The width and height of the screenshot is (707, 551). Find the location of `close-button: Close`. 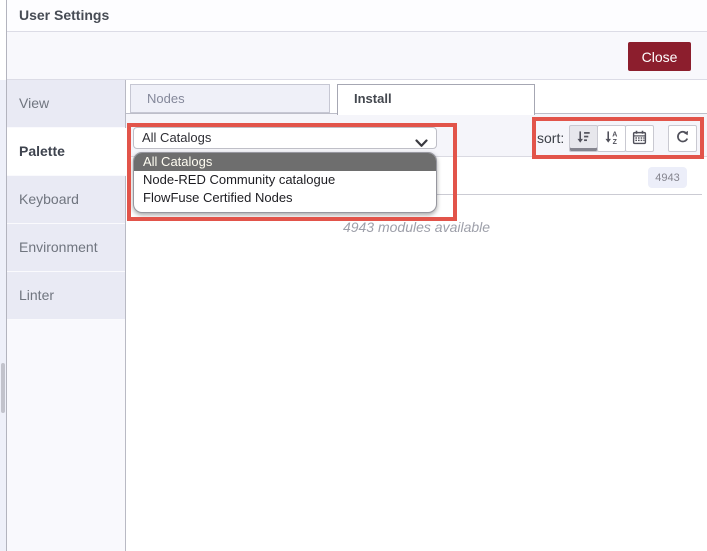

close-button: Close is located at coordinates (659, 56).